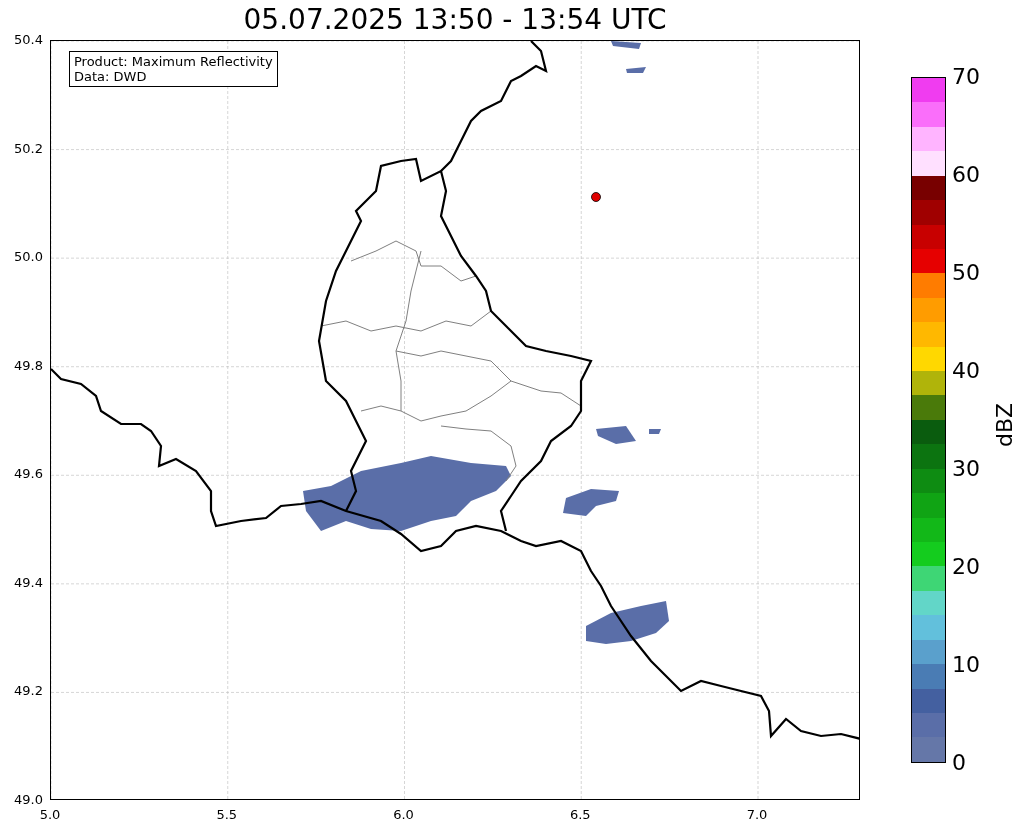  What do you see at coordinates (28, 474) in the screenshot?
I see `y-tick-label: 49.6` at bounding box center [28, 474].